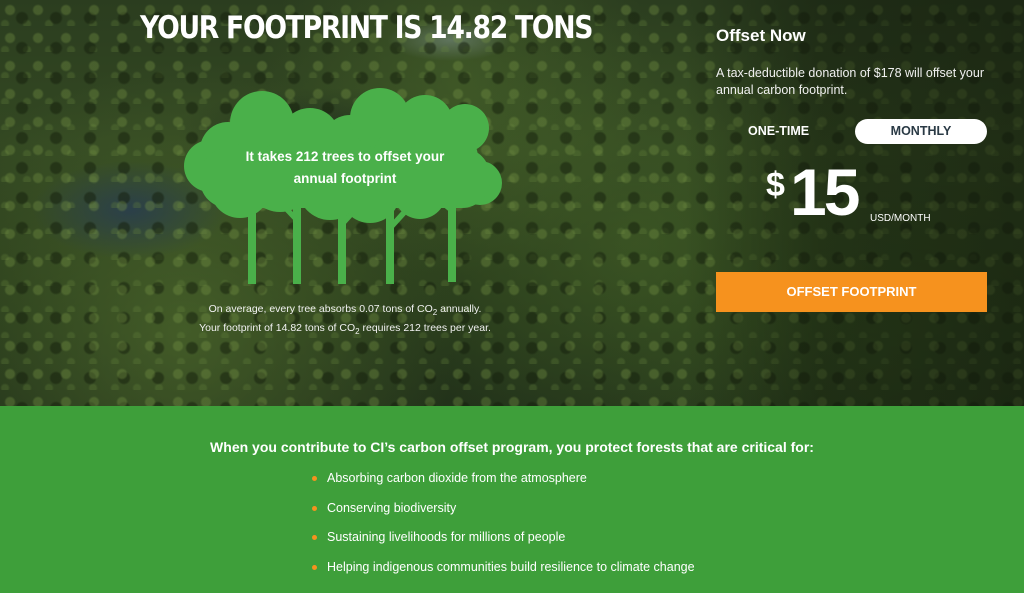 The image size is (1024, 593). Describe the element at coordinates (921, 131) in the screenshot. I see `frequency-monthly-option: MONTHLY` at that location.